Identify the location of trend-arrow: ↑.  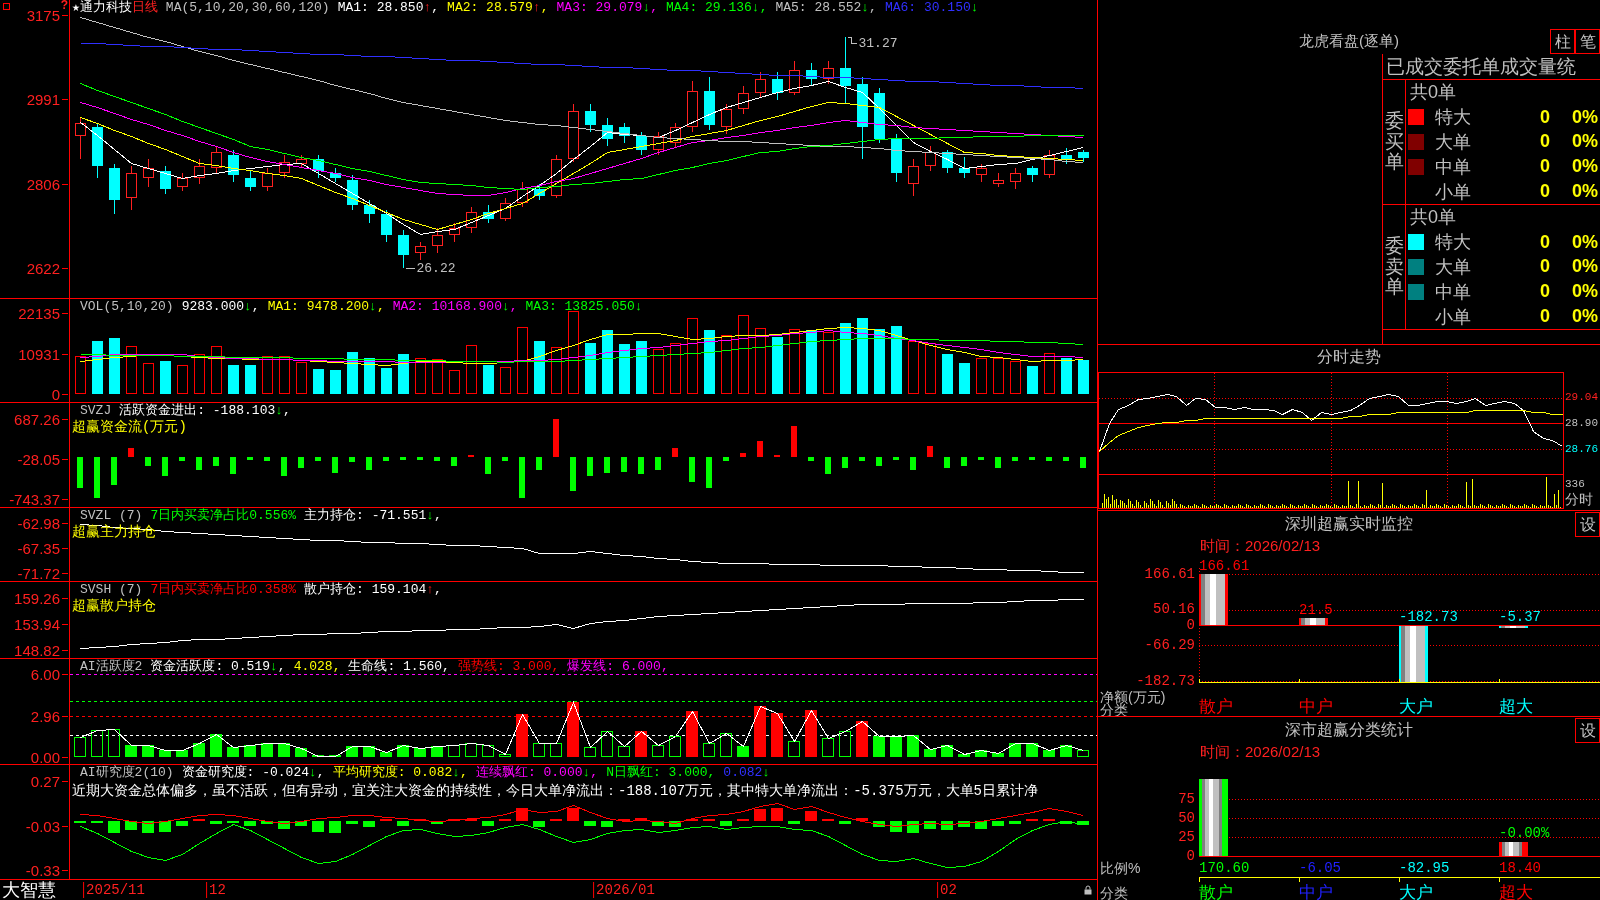
(430, 590).